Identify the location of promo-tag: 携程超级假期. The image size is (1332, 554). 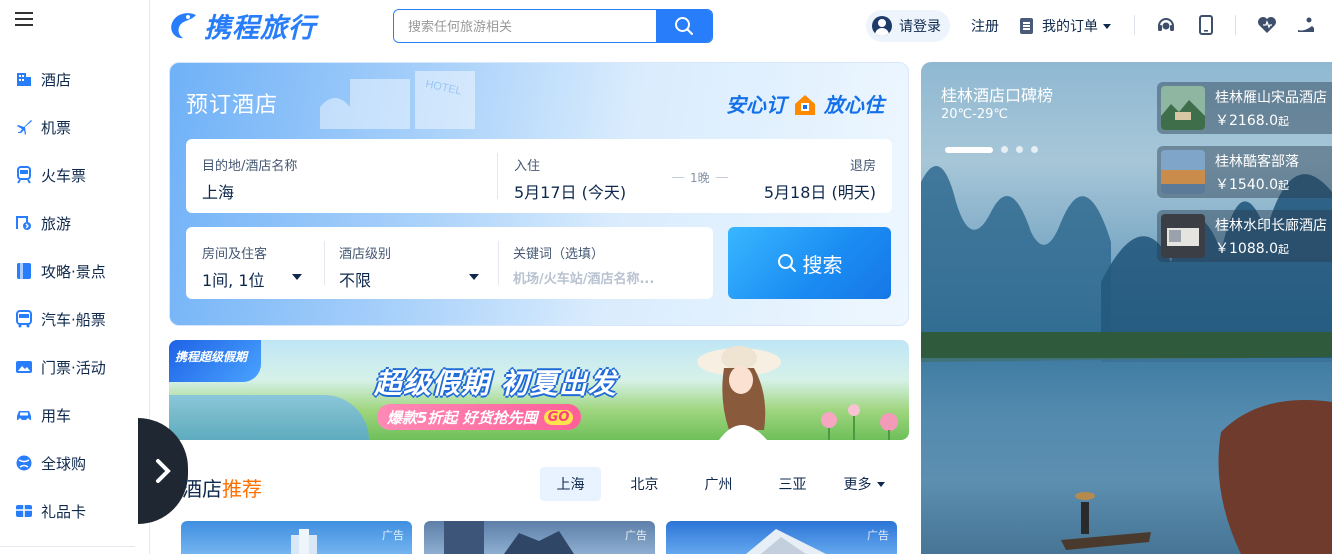
(215, 361).